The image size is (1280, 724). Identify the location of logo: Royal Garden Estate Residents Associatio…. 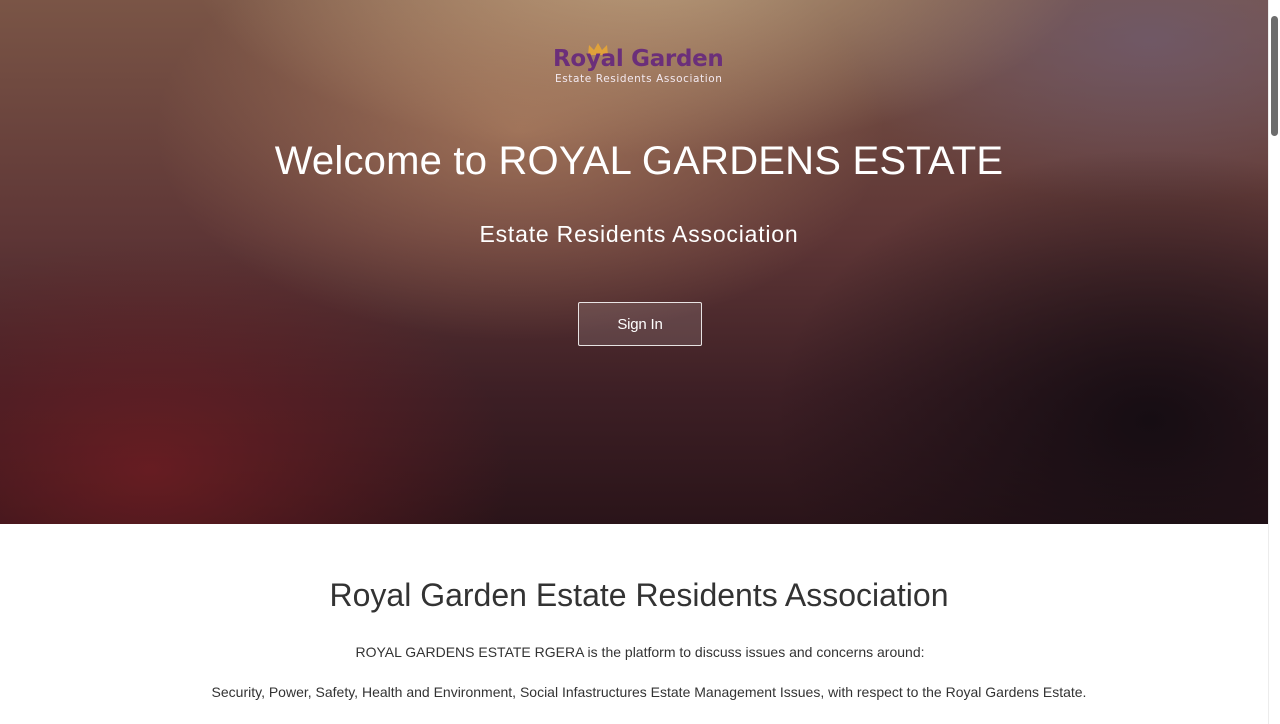
(641, 66).